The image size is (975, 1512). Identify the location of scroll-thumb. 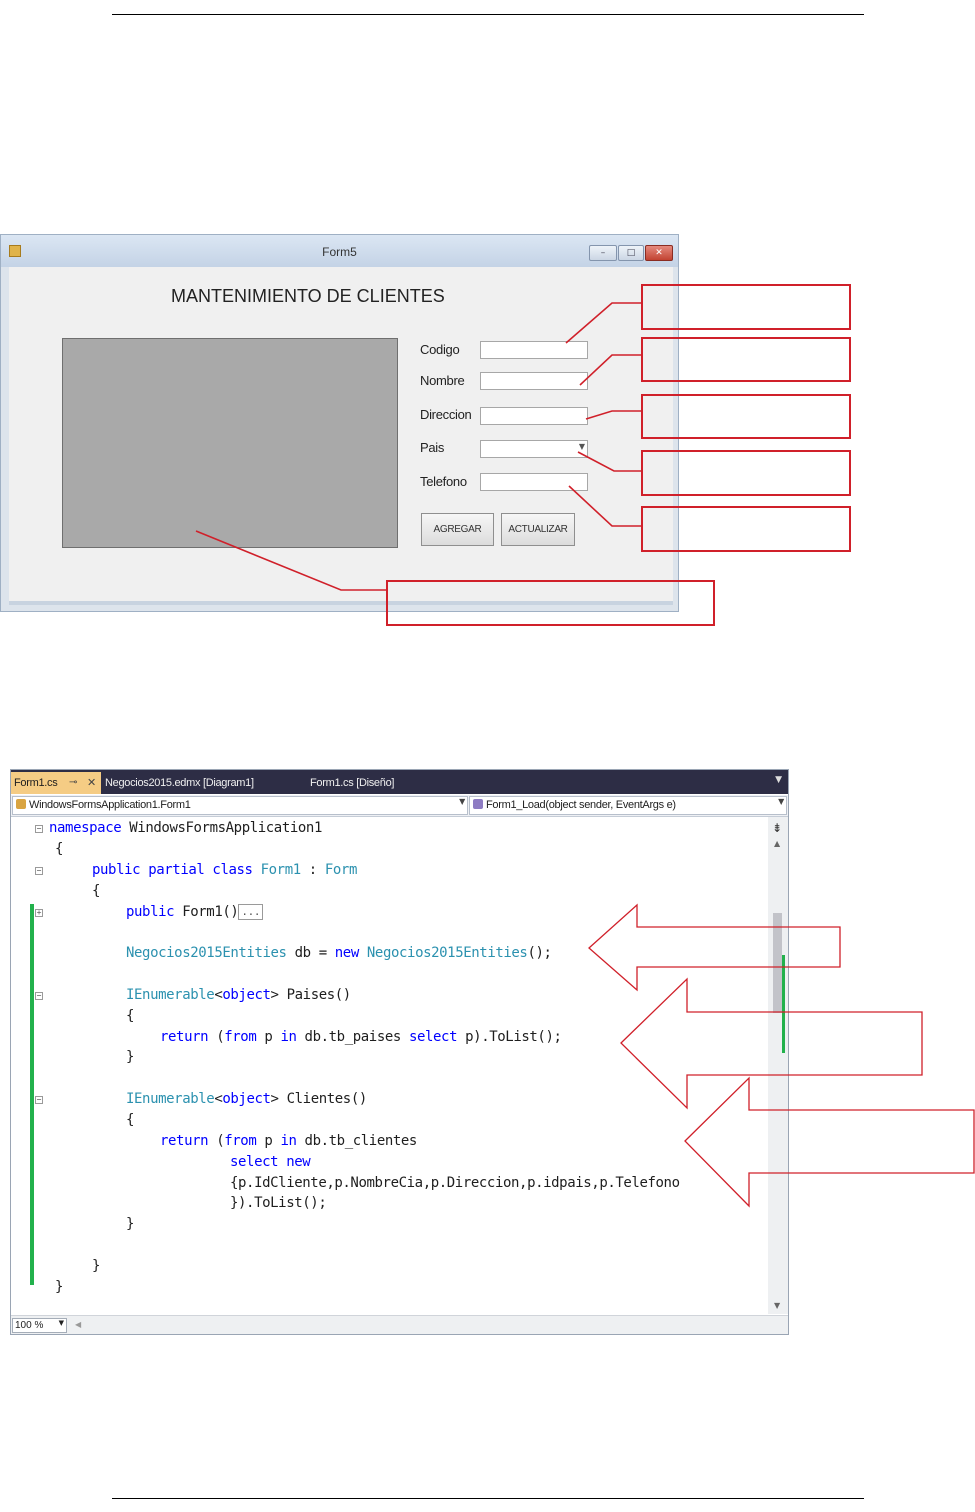
(777, 963).